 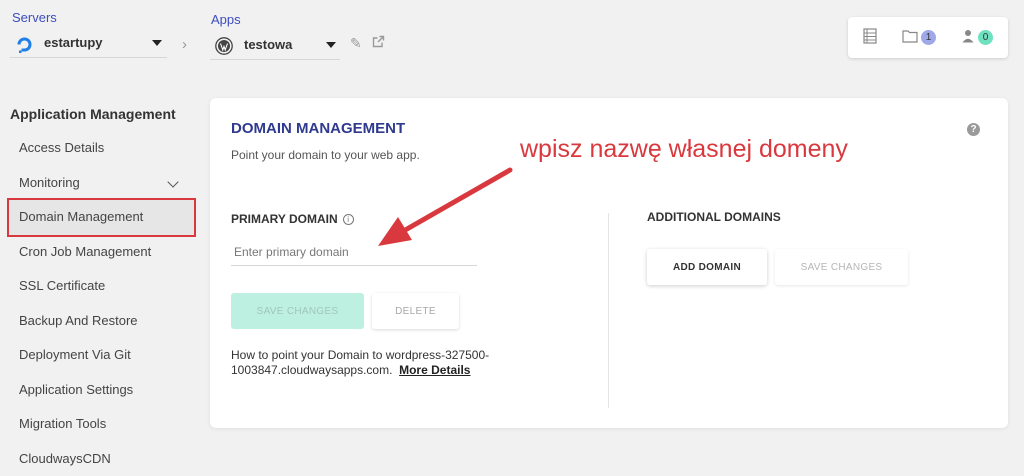 What do you see at coordinates (434, 370) in the screenshot?
I see `more-details-link: More Details` at bounding box center [434, 370].